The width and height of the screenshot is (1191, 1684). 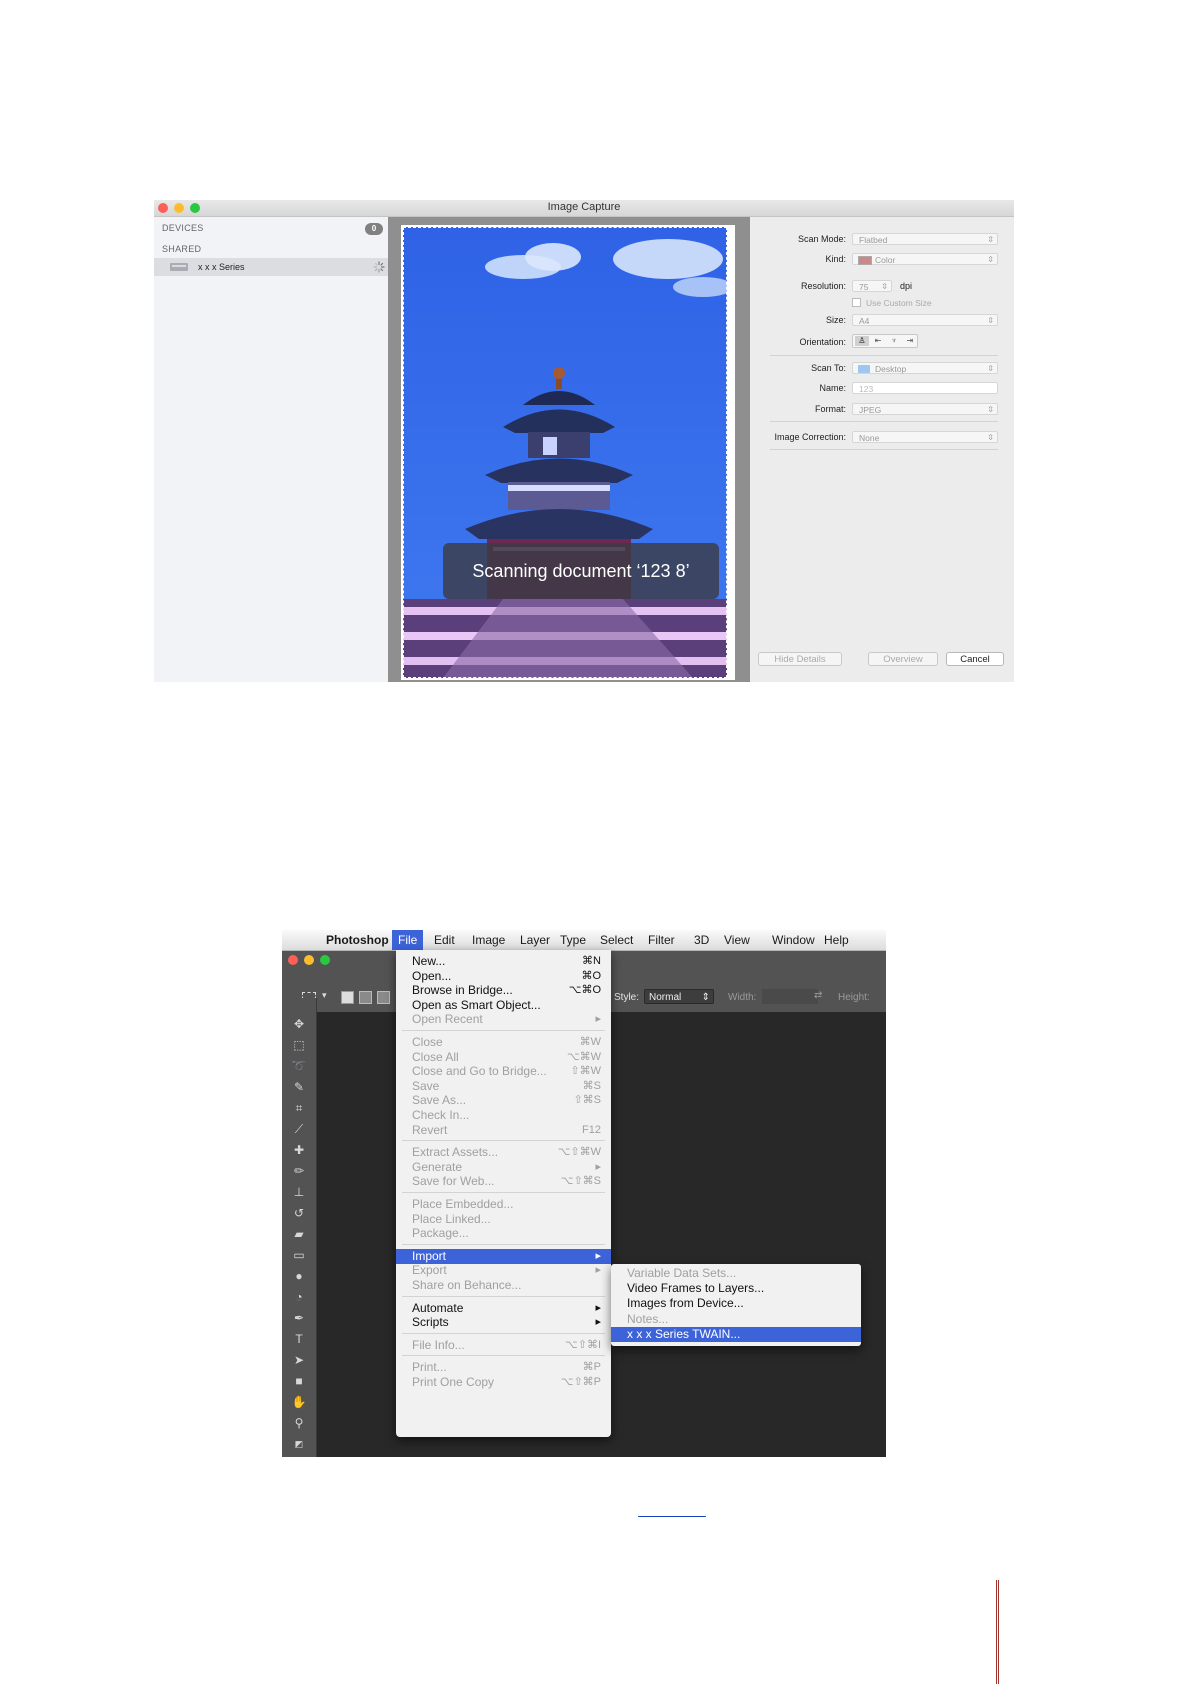 What do you see at coordinates (271, 267) in the screenshot?
I see `device-row: x x x Series` at bounding box center [271, 267].